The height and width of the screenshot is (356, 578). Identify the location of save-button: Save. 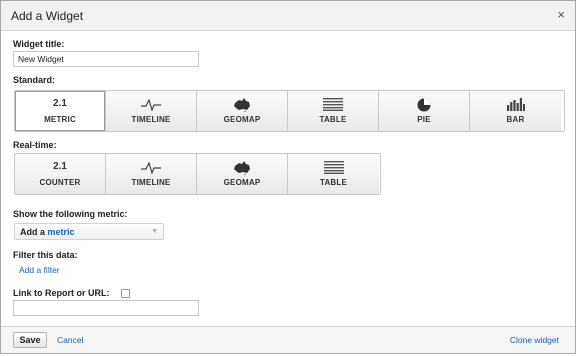
(30, 340).